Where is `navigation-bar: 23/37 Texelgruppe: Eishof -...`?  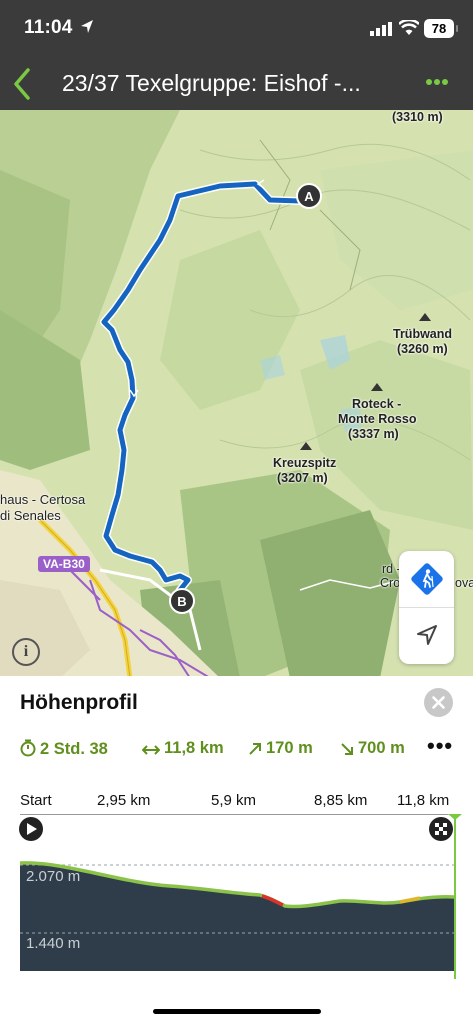 navigation-bar: 23/37 Texelgruppe: Eishof -... is located at coordinates (236, 84).